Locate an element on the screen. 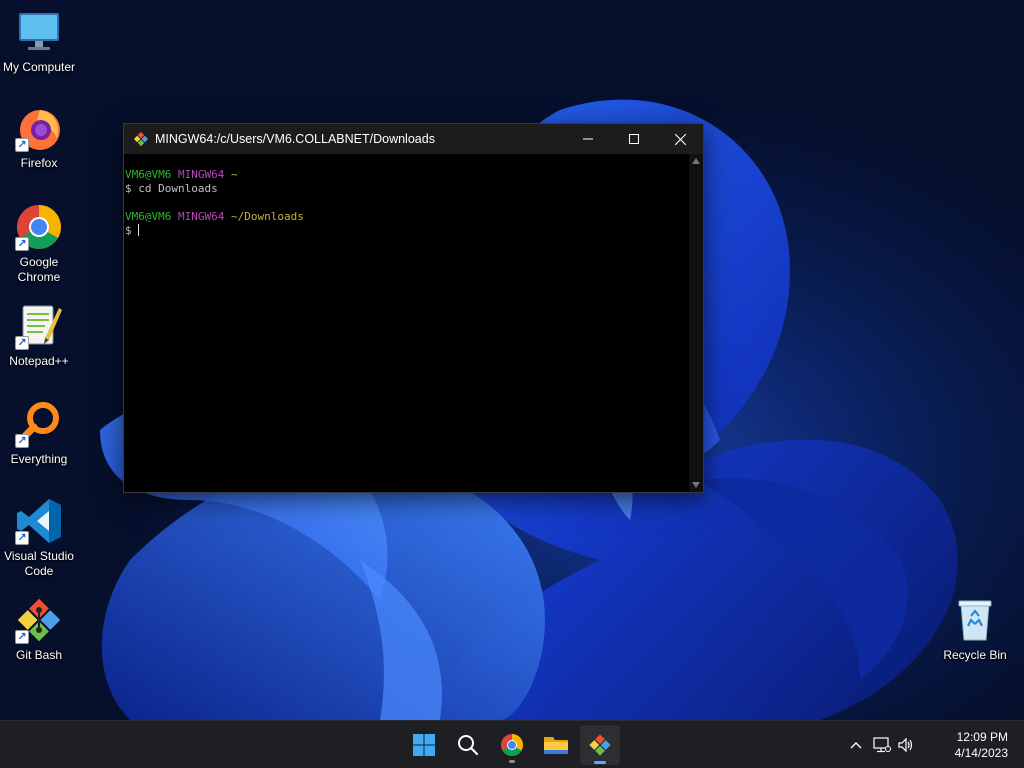  prompt-path: ~ is located at coordinates (234, 174).